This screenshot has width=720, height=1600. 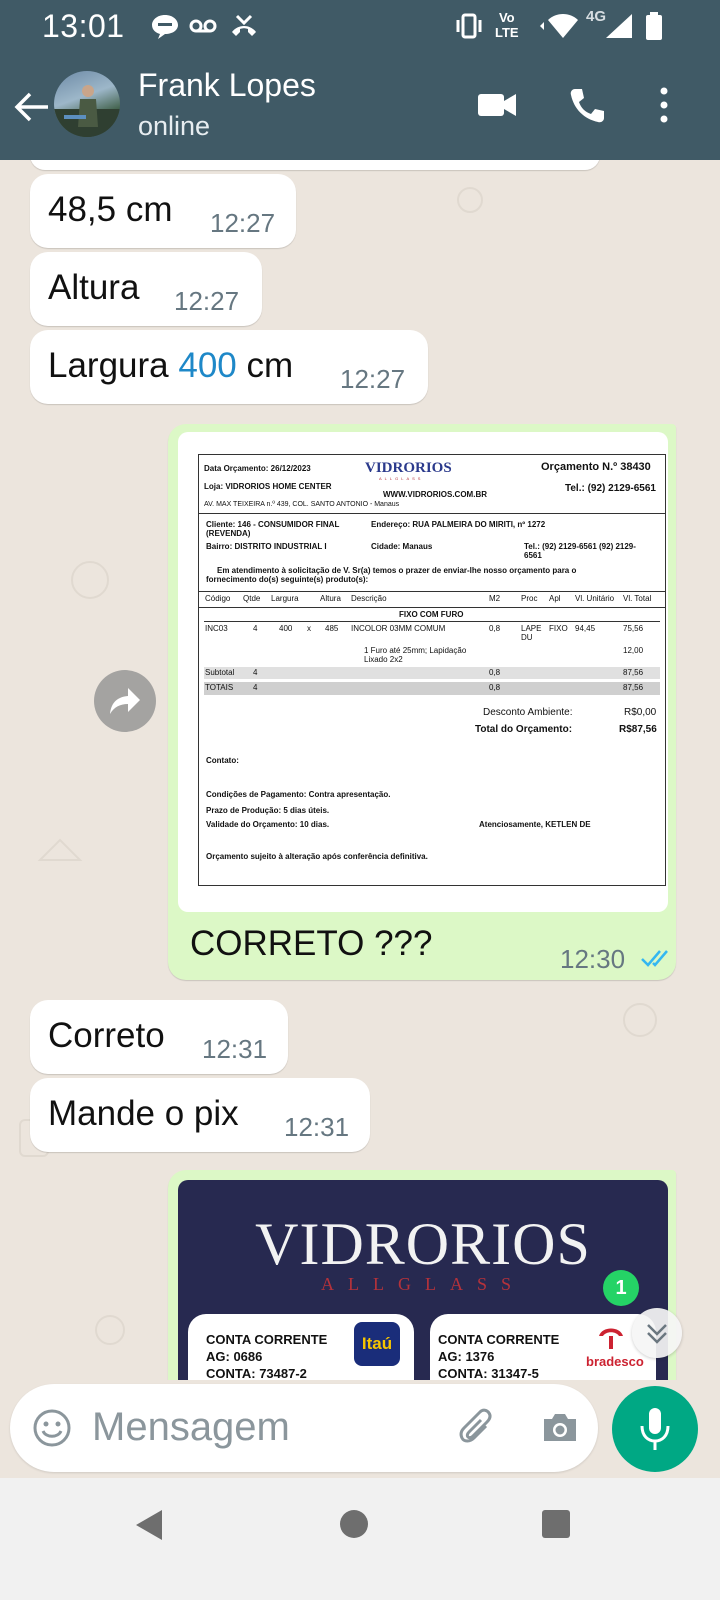 I want to click on video-call-icon, so click(x=497, y=105).